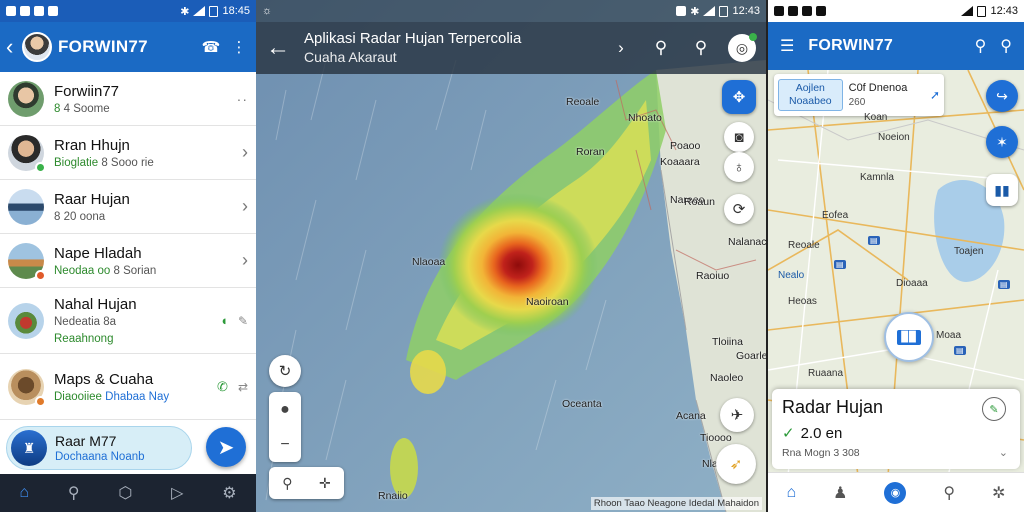  I want to click on share-button: ✈, so click(737, 415).